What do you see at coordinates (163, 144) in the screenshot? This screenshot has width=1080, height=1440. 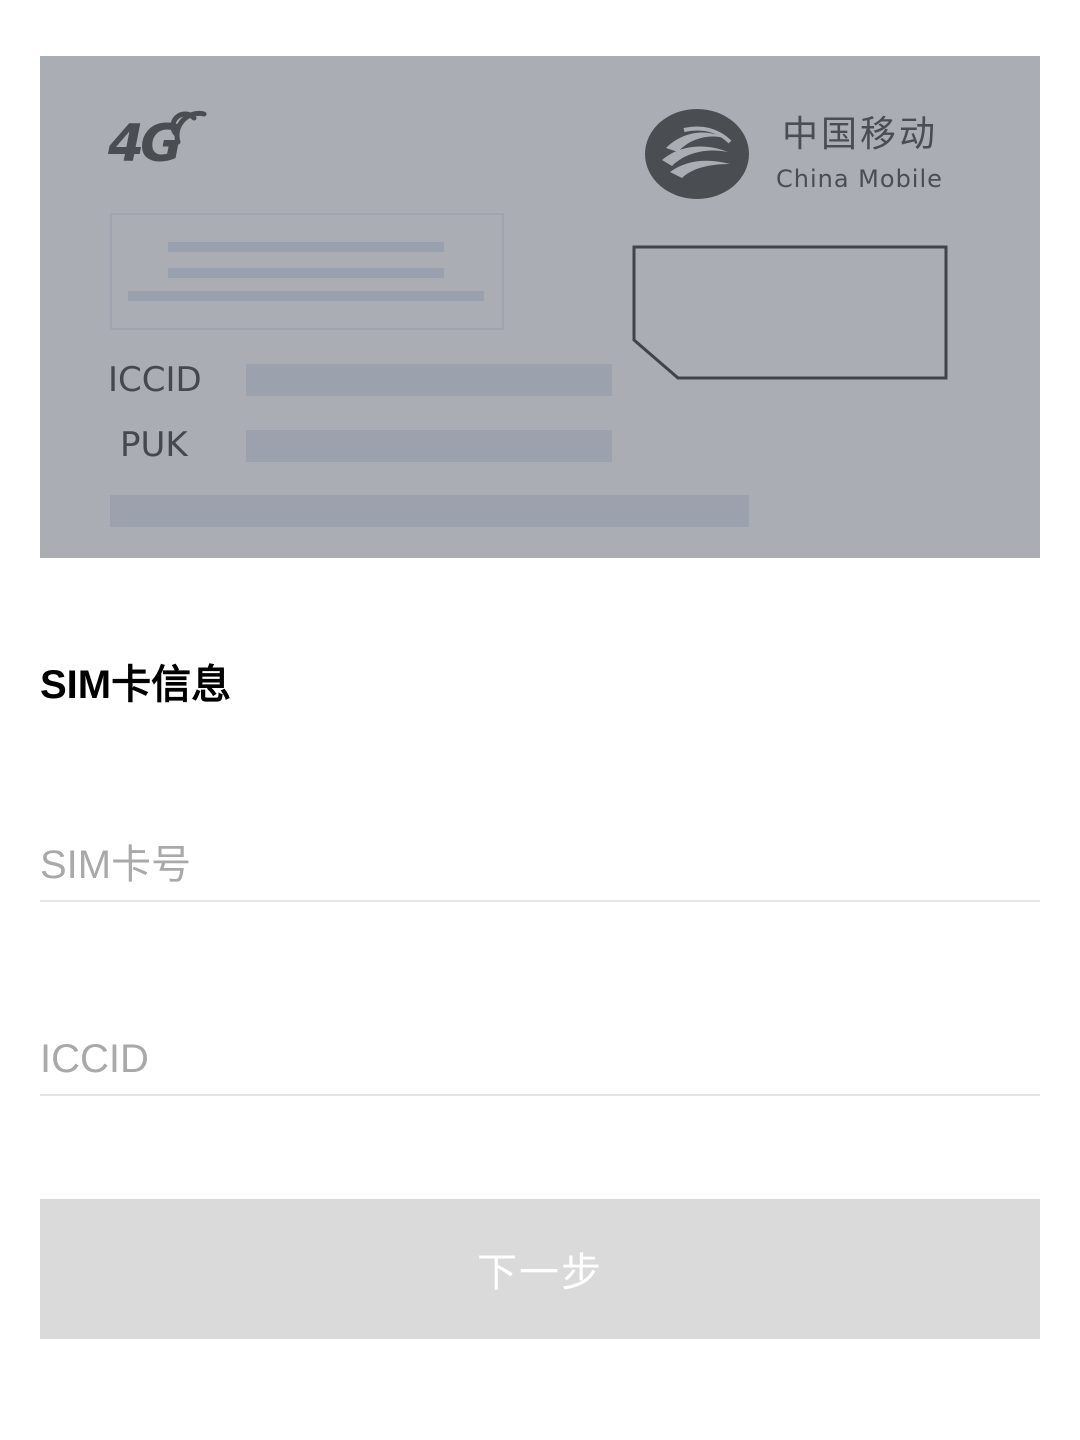 I see `network-4g-icon: 4G` at bounding box center [163, 144].